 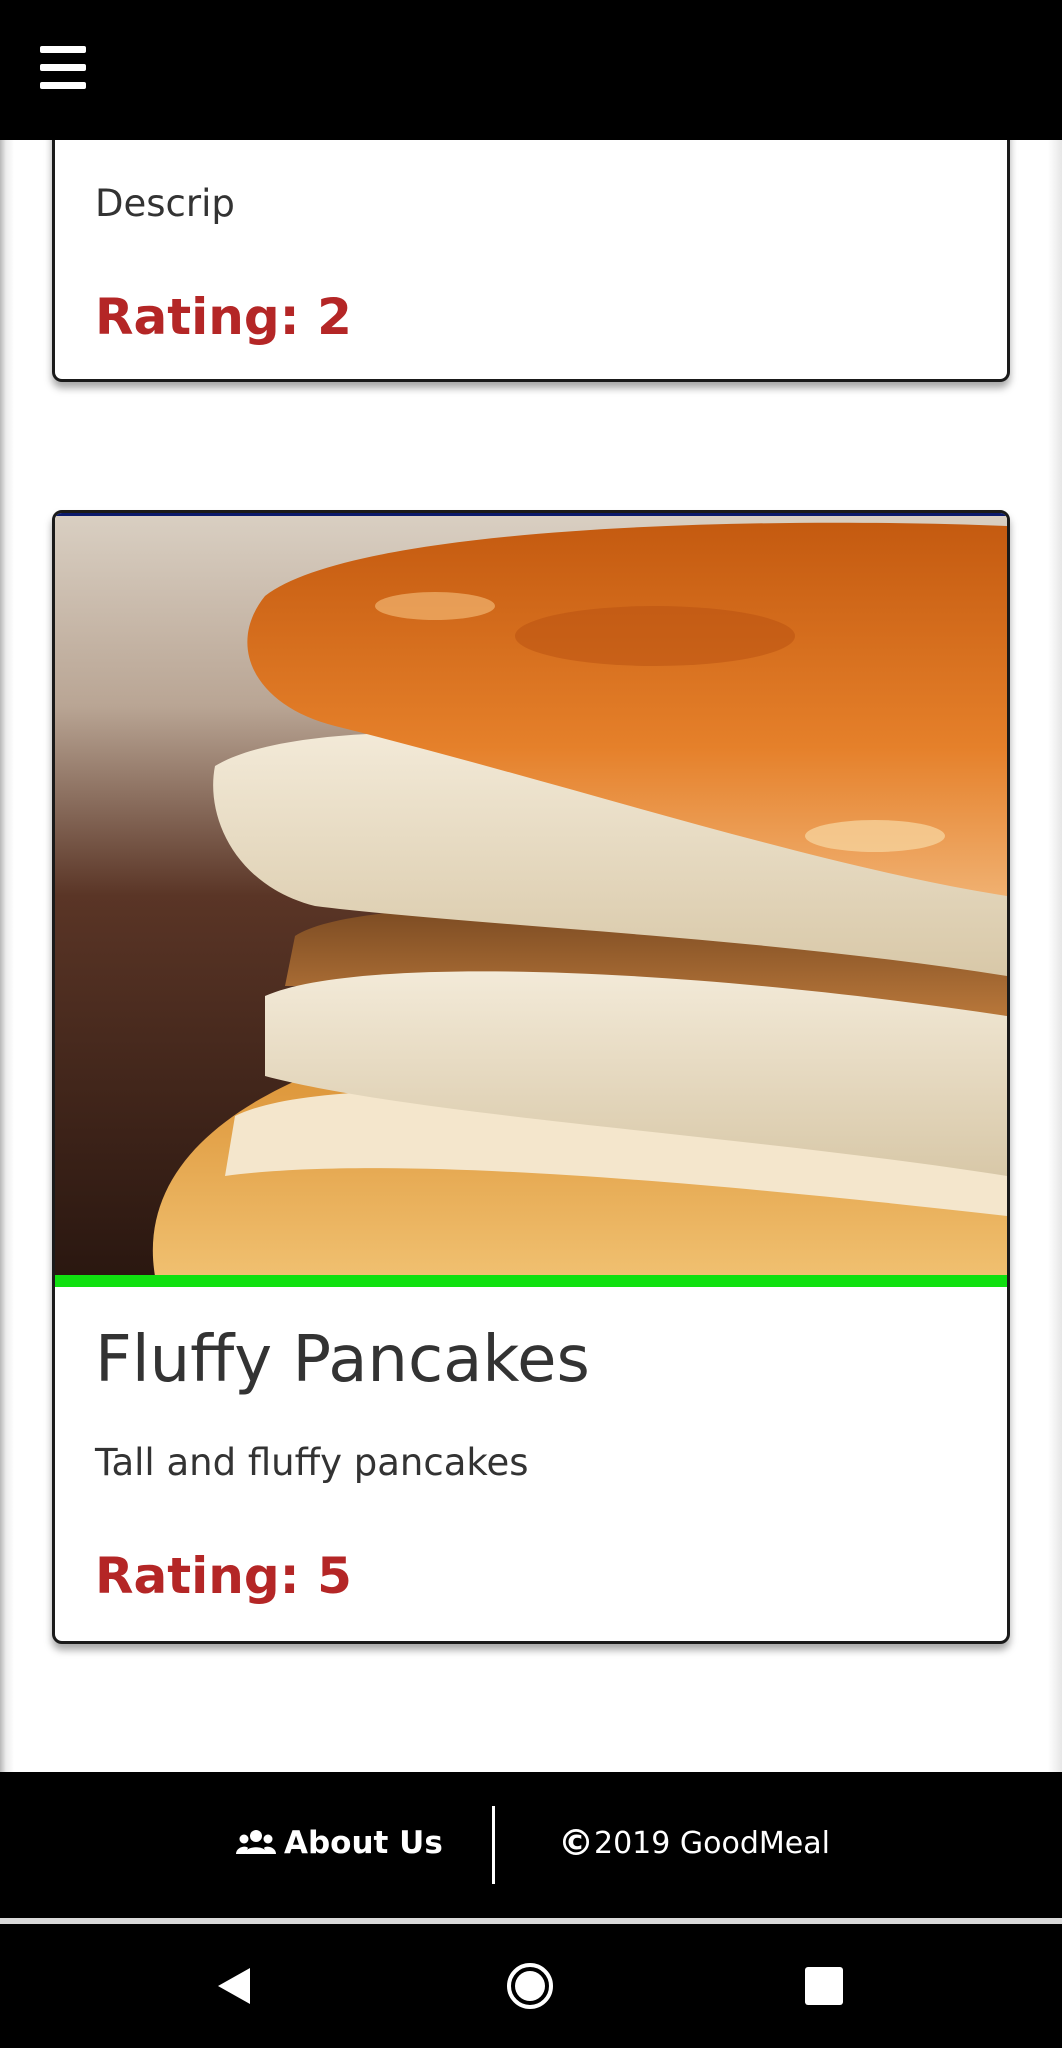 What do you see at coordinates (363, 1843) in the screenshot?
I see `about-us-label: About Us` at bounding box center [363, 1843].